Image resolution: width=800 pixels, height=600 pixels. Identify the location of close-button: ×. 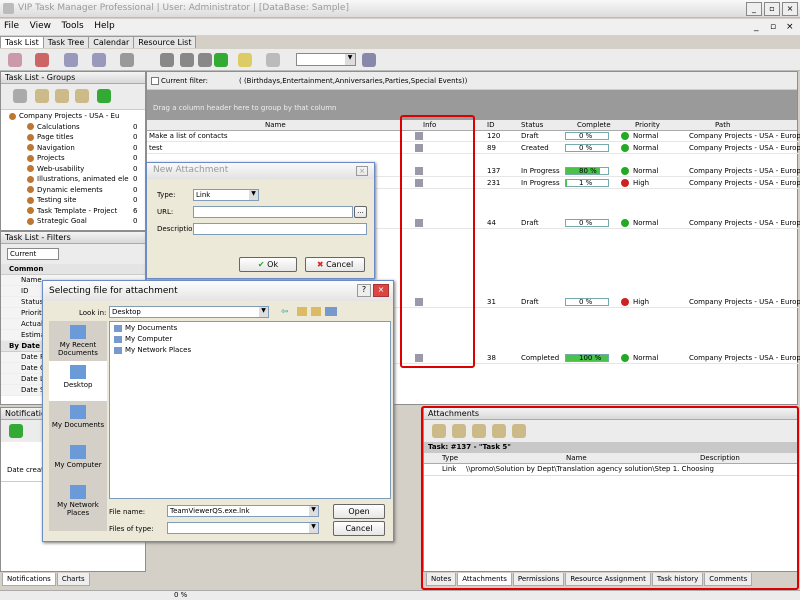
(790, 9).